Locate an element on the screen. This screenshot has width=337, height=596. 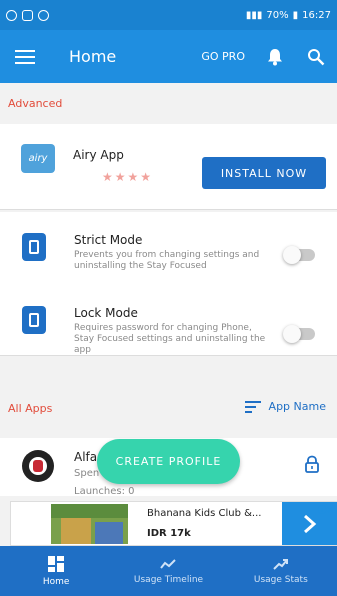
nav-usage-timeline: Usage Timeline is located at coordinates (168, 571).